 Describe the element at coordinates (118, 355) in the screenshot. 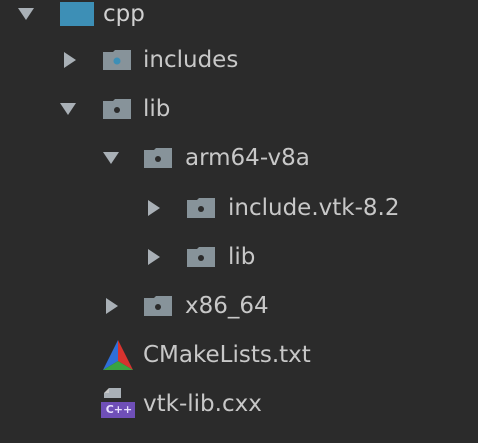

I see `cmake-icon` at that location.